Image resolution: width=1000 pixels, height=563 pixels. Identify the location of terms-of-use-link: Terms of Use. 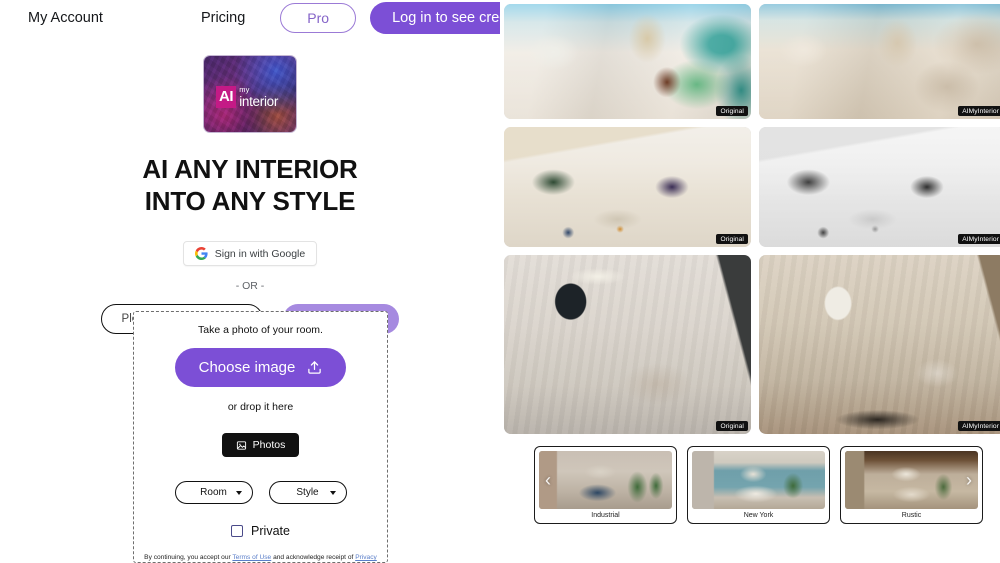
(251, 557).